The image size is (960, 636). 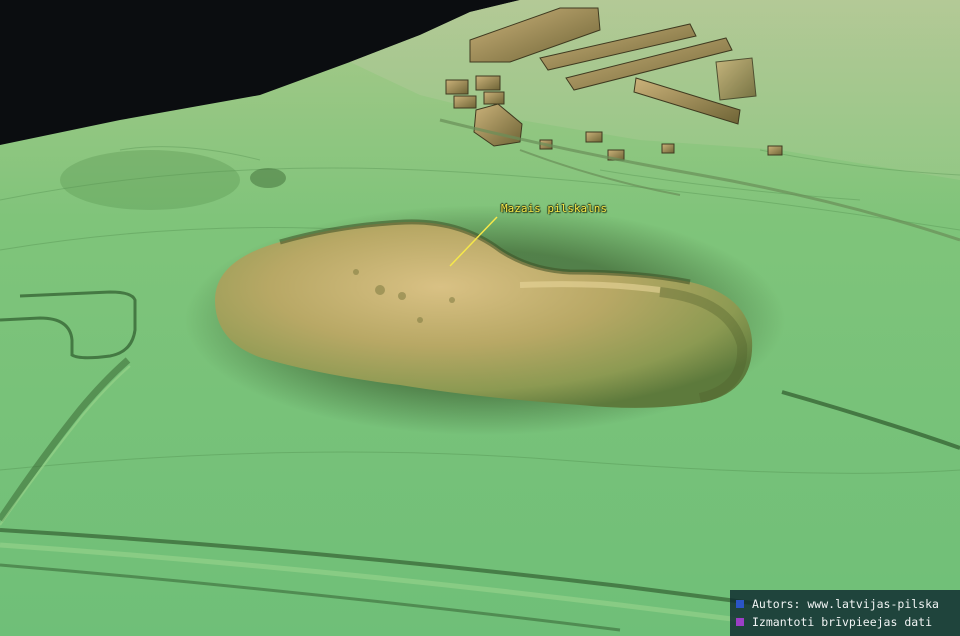 I want to click on hillfort-label: Mazais pilskalns, so click(x=554, y=208).